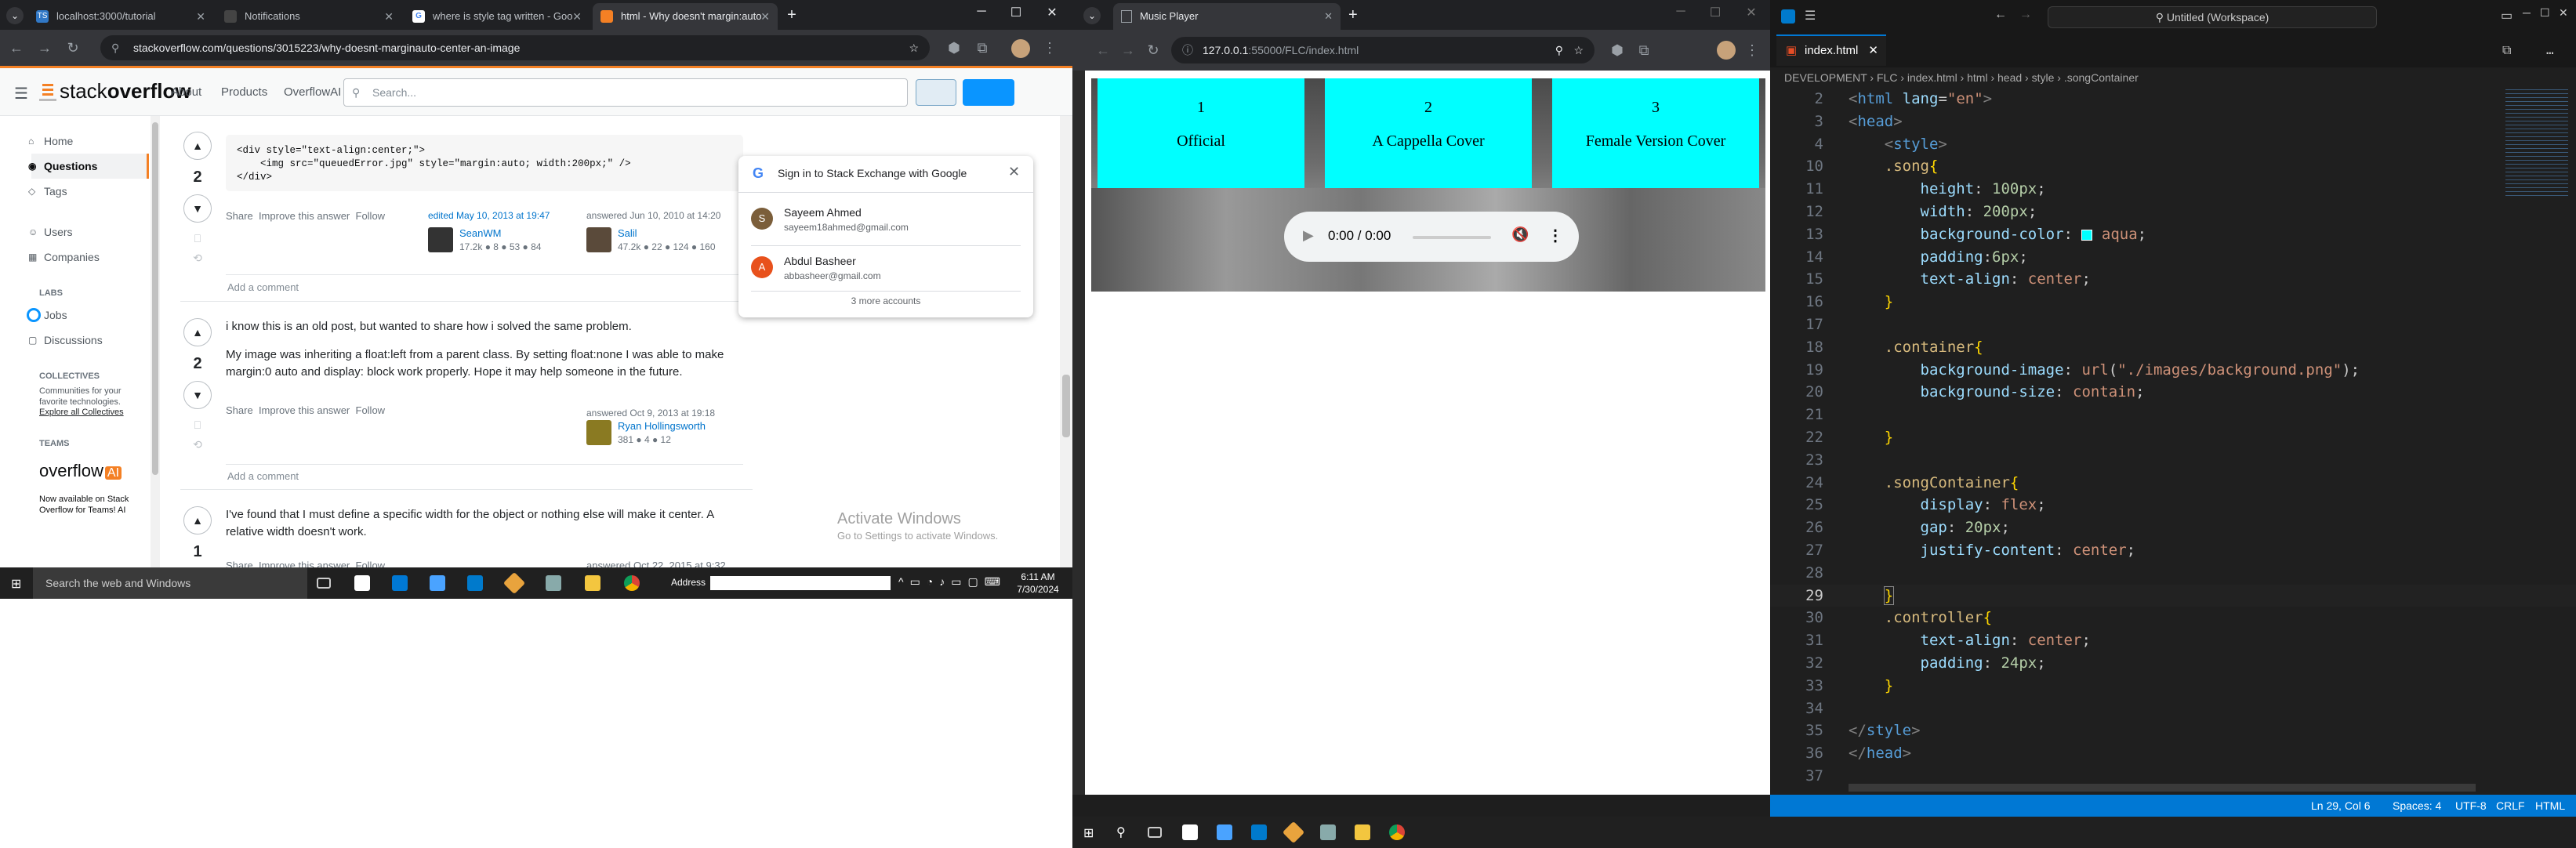  What do you see at coordinates (1066, 342) in the screenshot?
I see `page-scrollbar` at bounding box center [1066, 342].